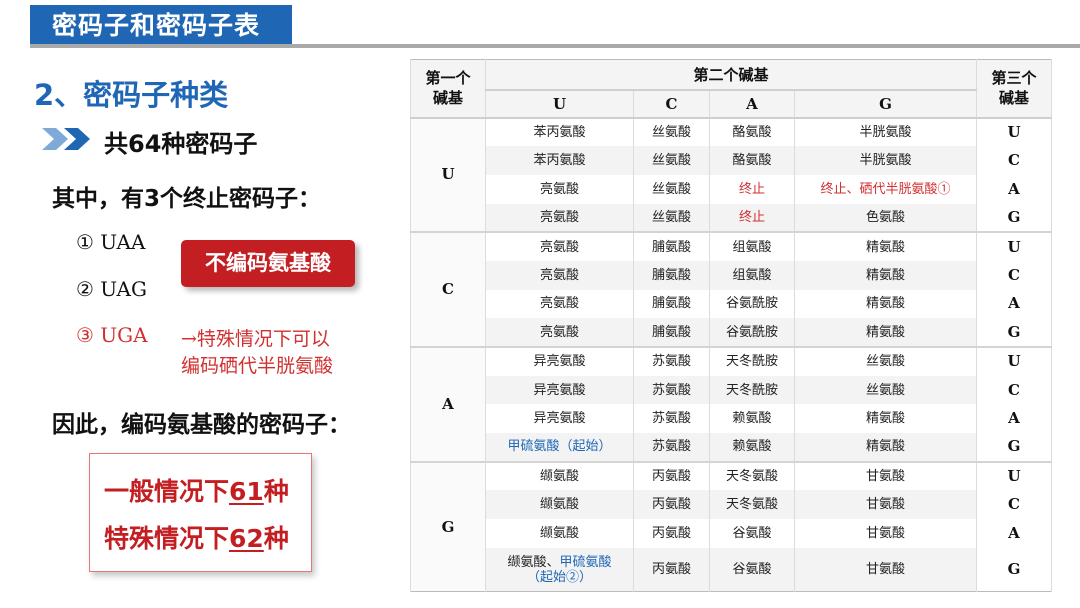 The image size is (1080, 608). What do you see at coordinates (276, 538) in the screenshot?
I see `count-special-suffix: 种` at bounding box center [276, 538].